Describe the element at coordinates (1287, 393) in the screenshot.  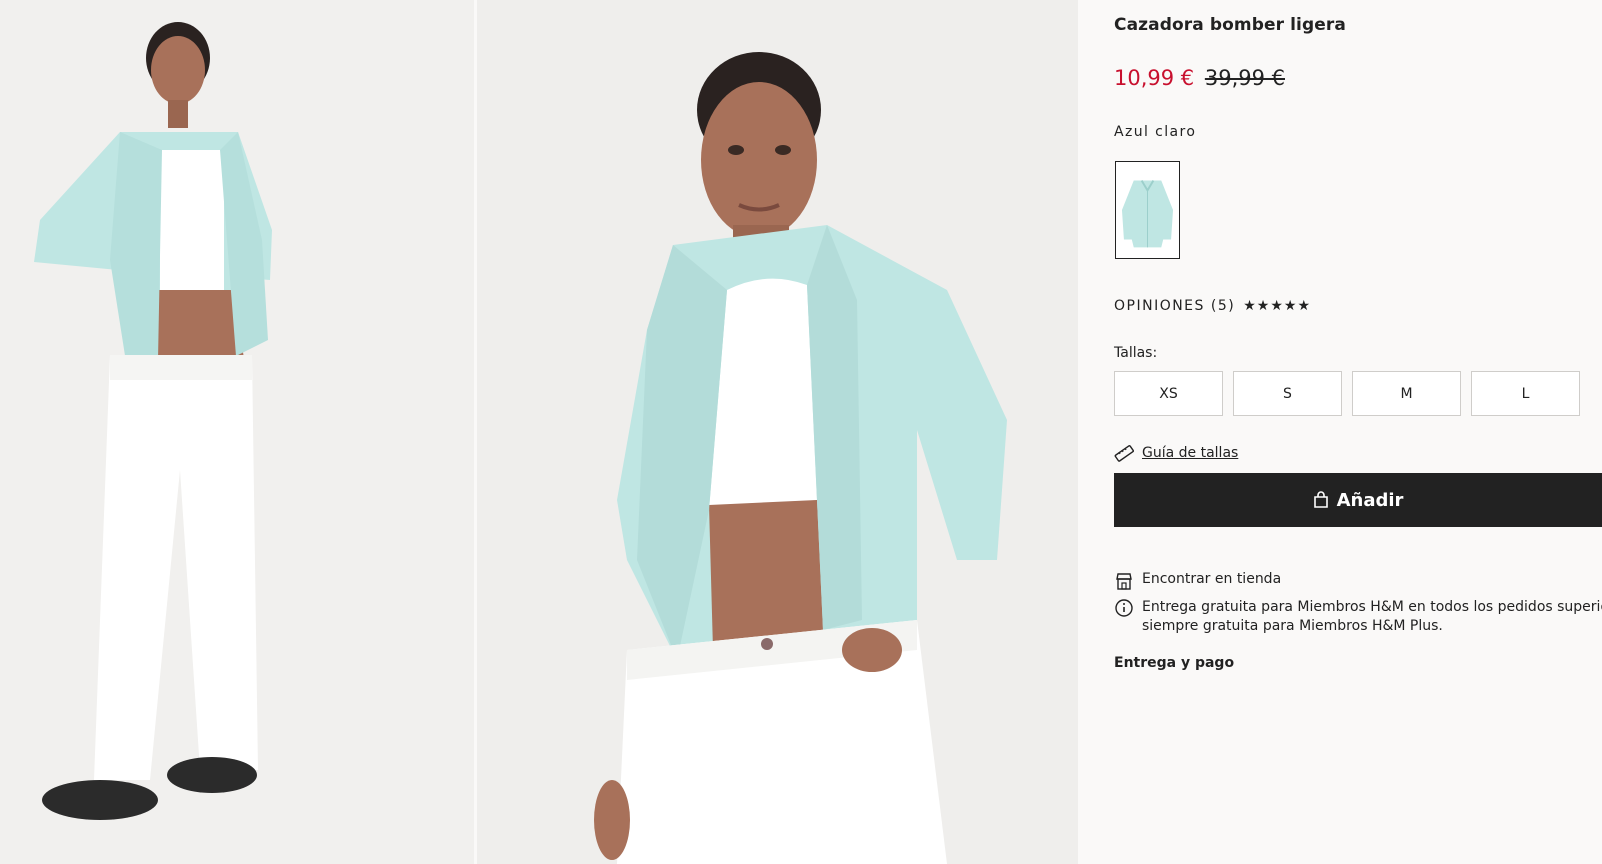
I see `size-button-s: S` at that location.